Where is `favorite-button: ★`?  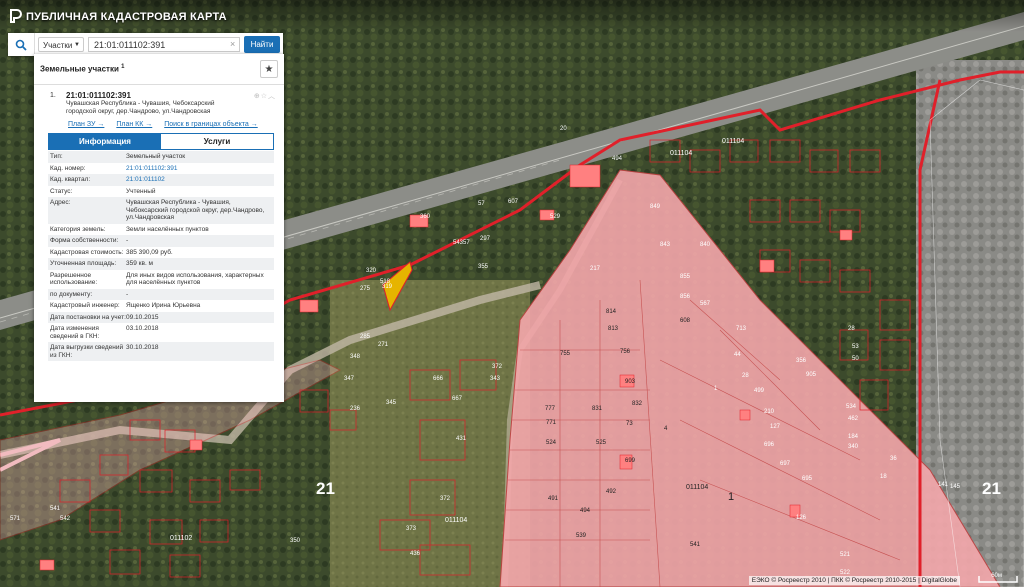
favorite-button: ★ is located at coordinates (269, 69).